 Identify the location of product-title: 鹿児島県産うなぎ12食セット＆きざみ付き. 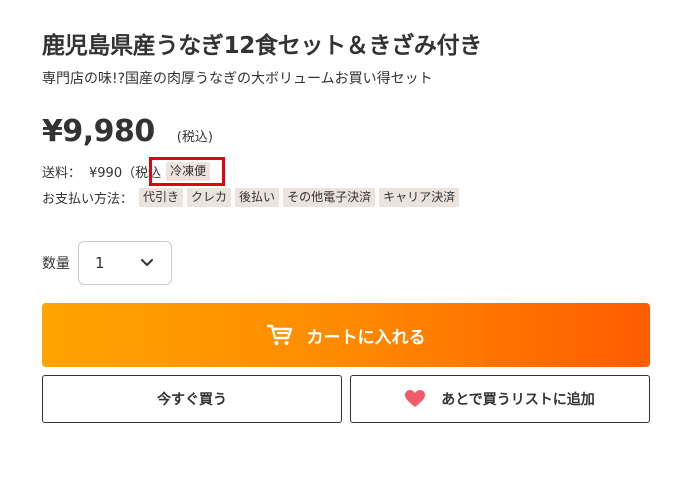
(262, 46).